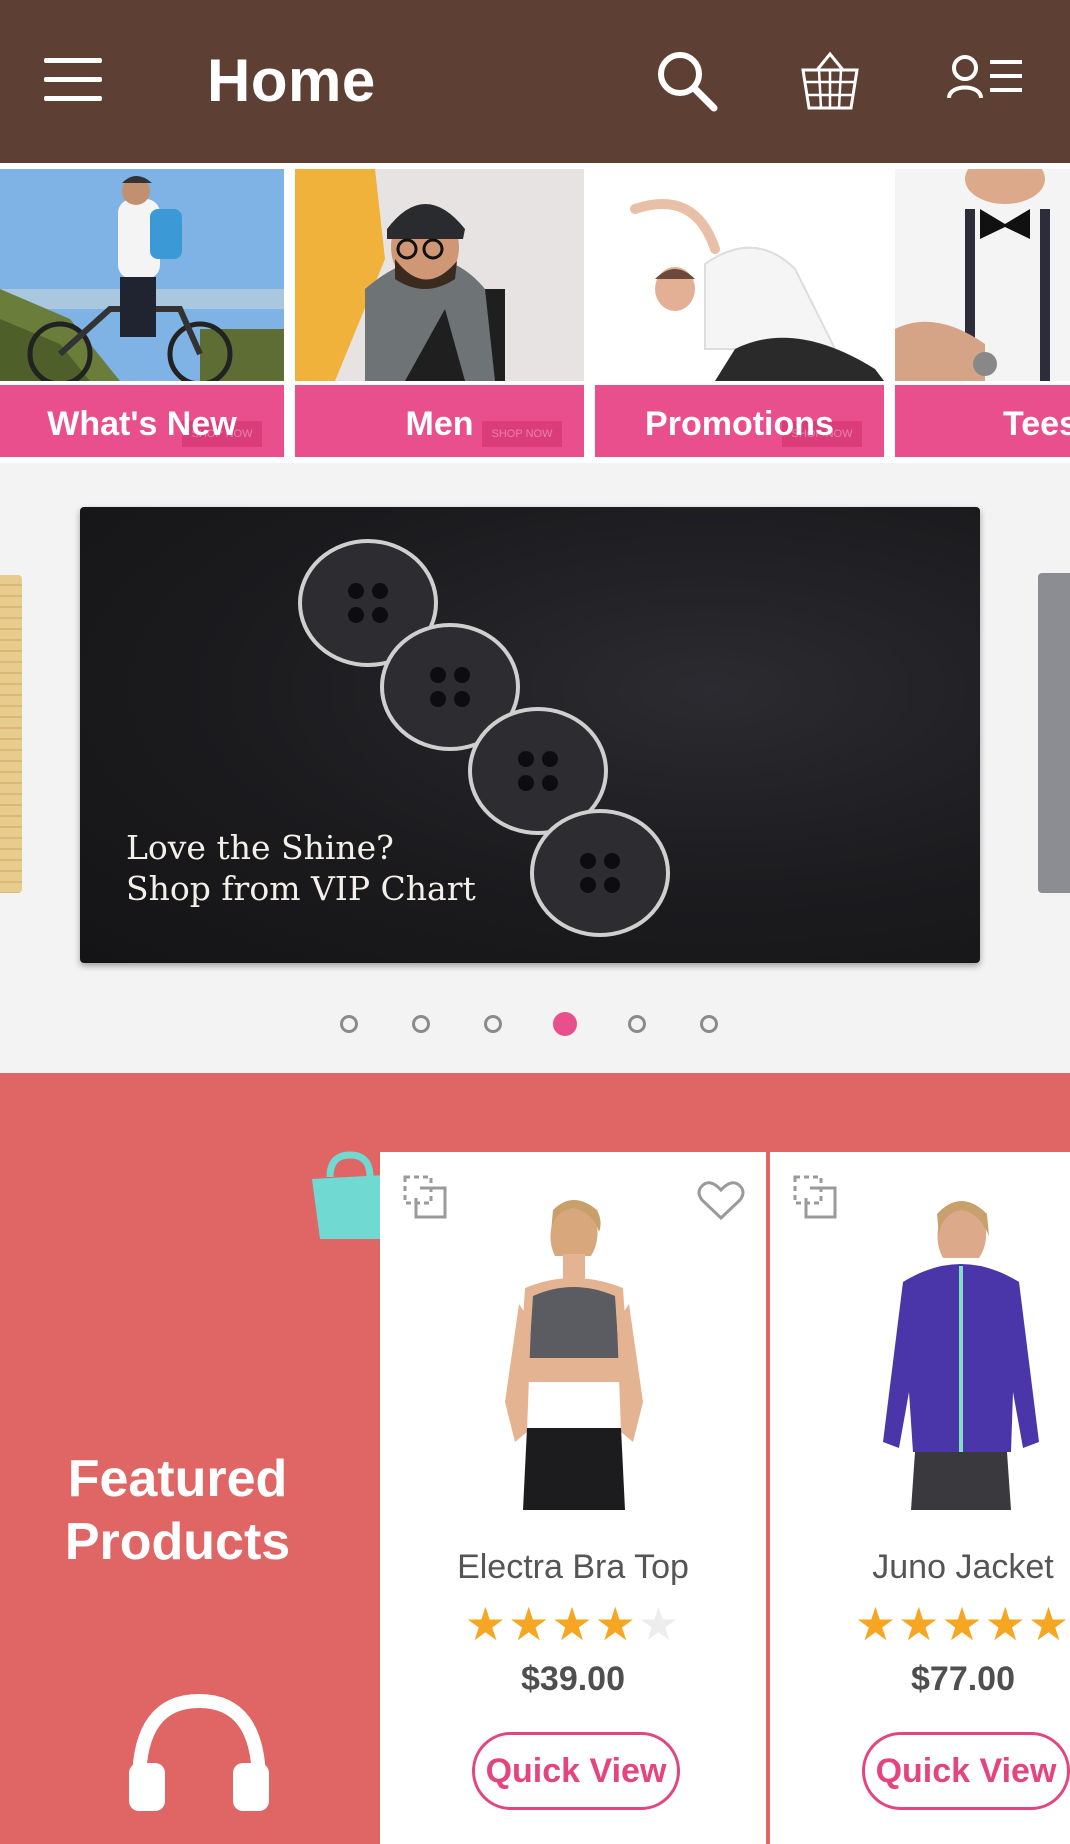  I want to click on product-card: Electra Bra Top ★★★★★ $39.00 Quick View, so click(573, 1498).